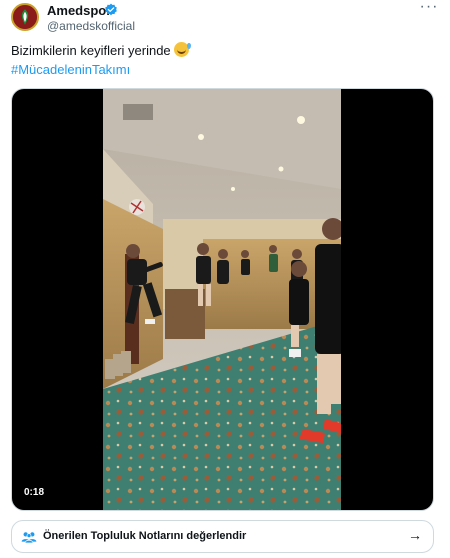  Describe the element at coordinates (70, 69) in the screenshot. I see `hashtag-link: #MücadeleninTakımı` at that location.